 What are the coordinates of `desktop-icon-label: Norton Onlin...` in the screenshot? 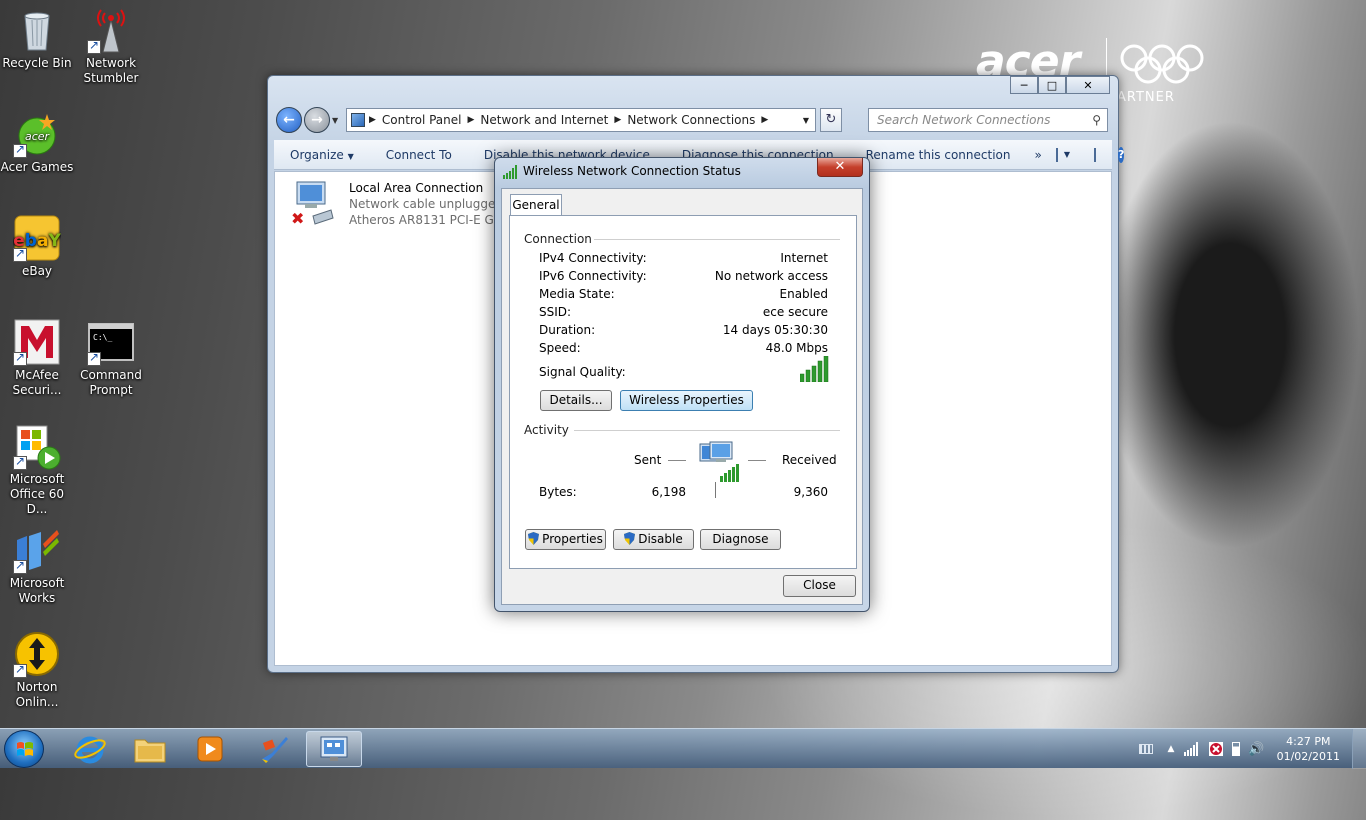 It's located at (37, 694).